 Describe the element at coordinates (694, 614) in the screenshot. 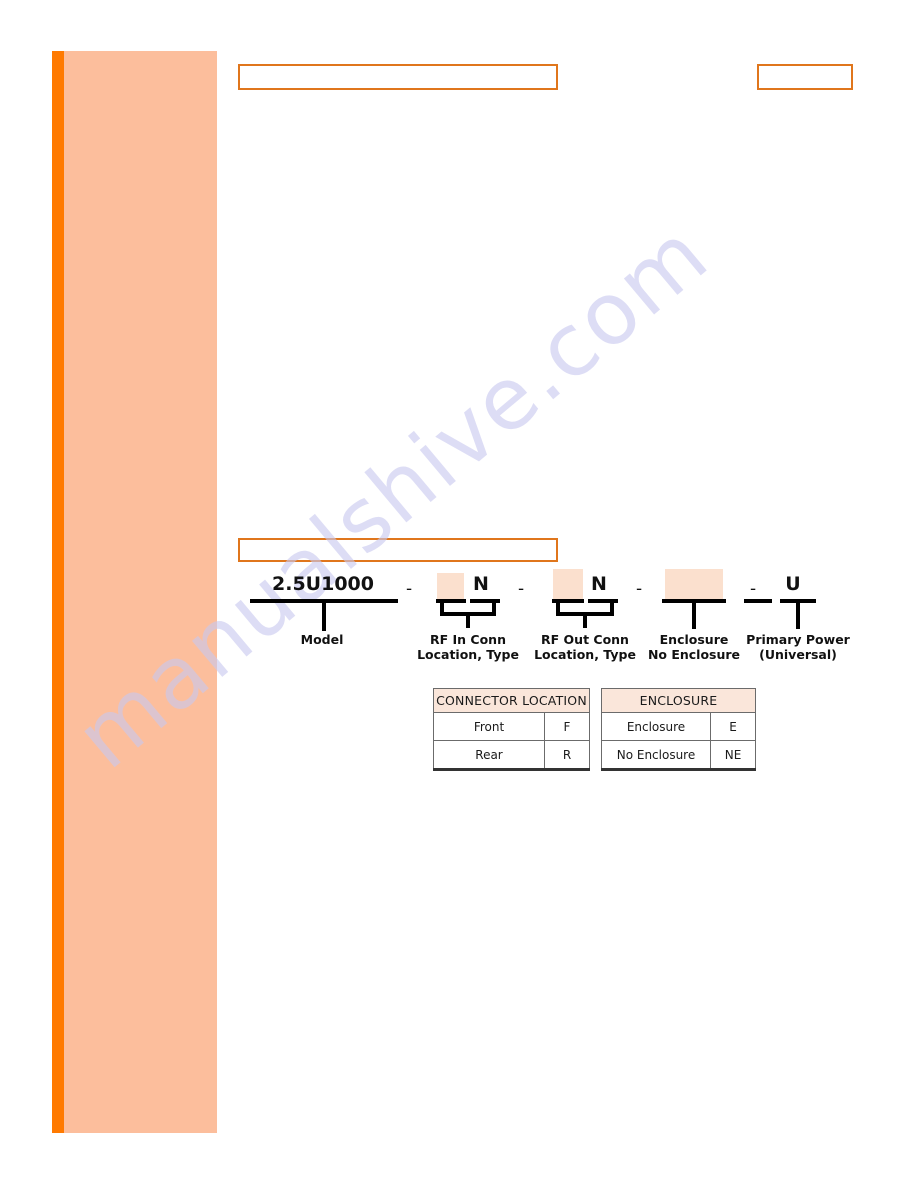

I see `pn-stem-enclosure` at that location.